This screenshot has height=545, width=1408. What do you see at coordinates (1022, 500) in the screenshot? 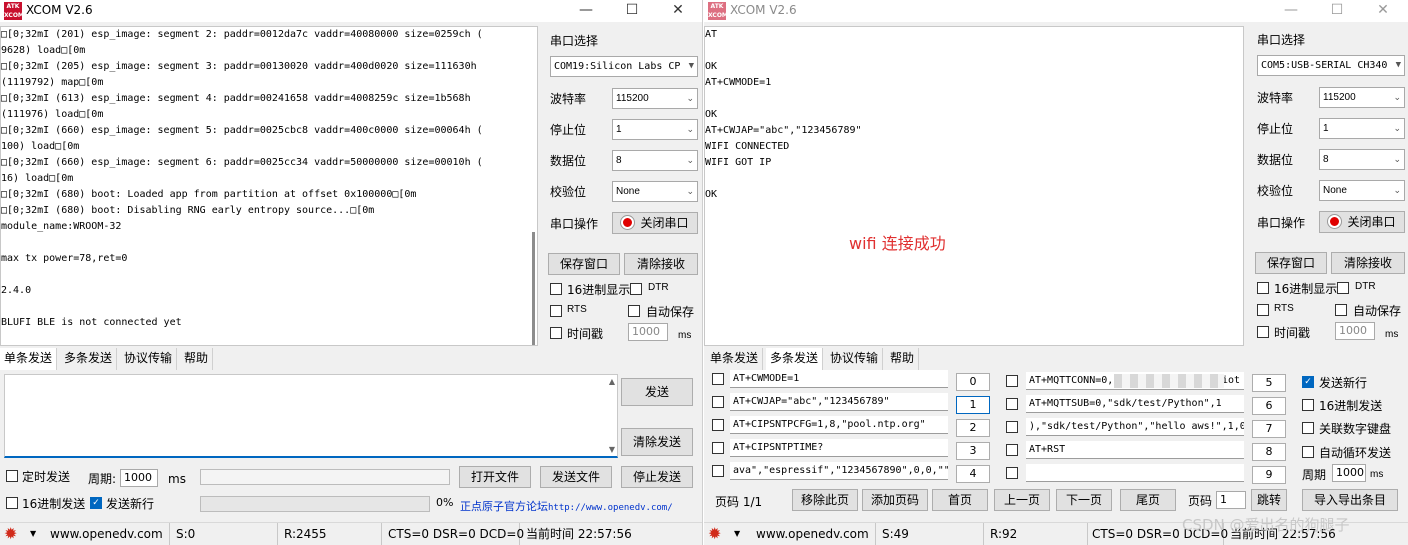
I see `prev-page-button: 上一页` at bounding box center [1022, 500].